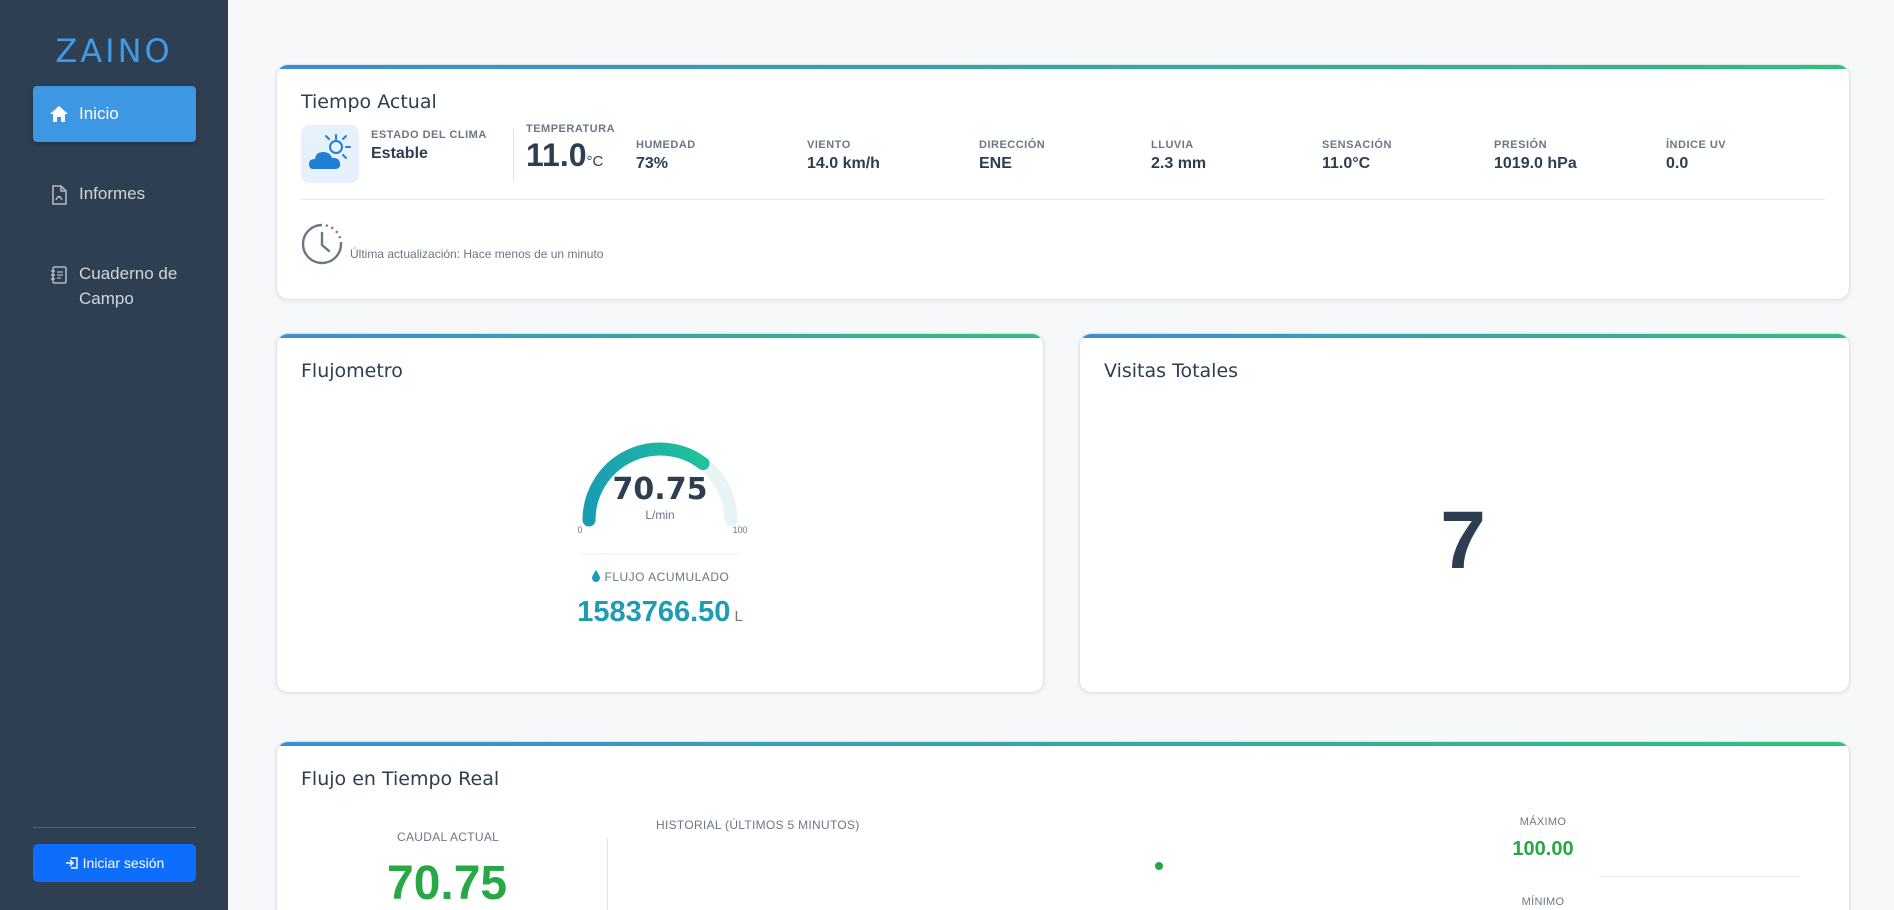  Describe the element at coordinates (1543, 822) in the screenshot. I see `max-label: MÁXIMO` at that location.